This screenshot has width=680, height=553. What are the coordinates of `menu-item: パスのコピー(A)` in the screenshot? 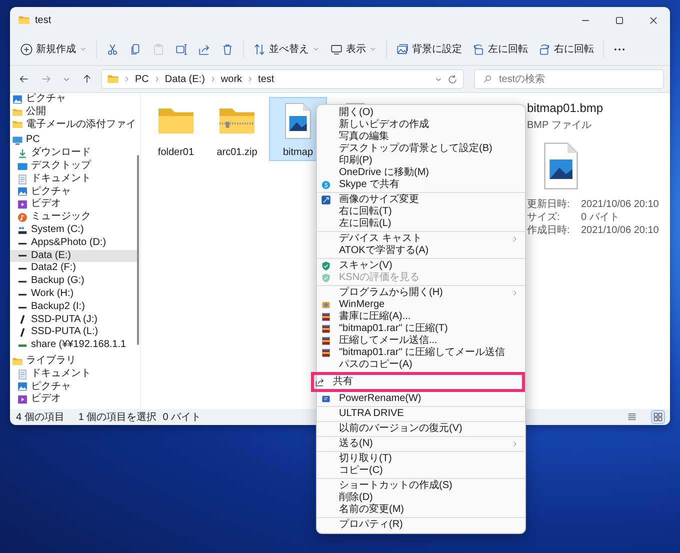 It's located at (421, 365).